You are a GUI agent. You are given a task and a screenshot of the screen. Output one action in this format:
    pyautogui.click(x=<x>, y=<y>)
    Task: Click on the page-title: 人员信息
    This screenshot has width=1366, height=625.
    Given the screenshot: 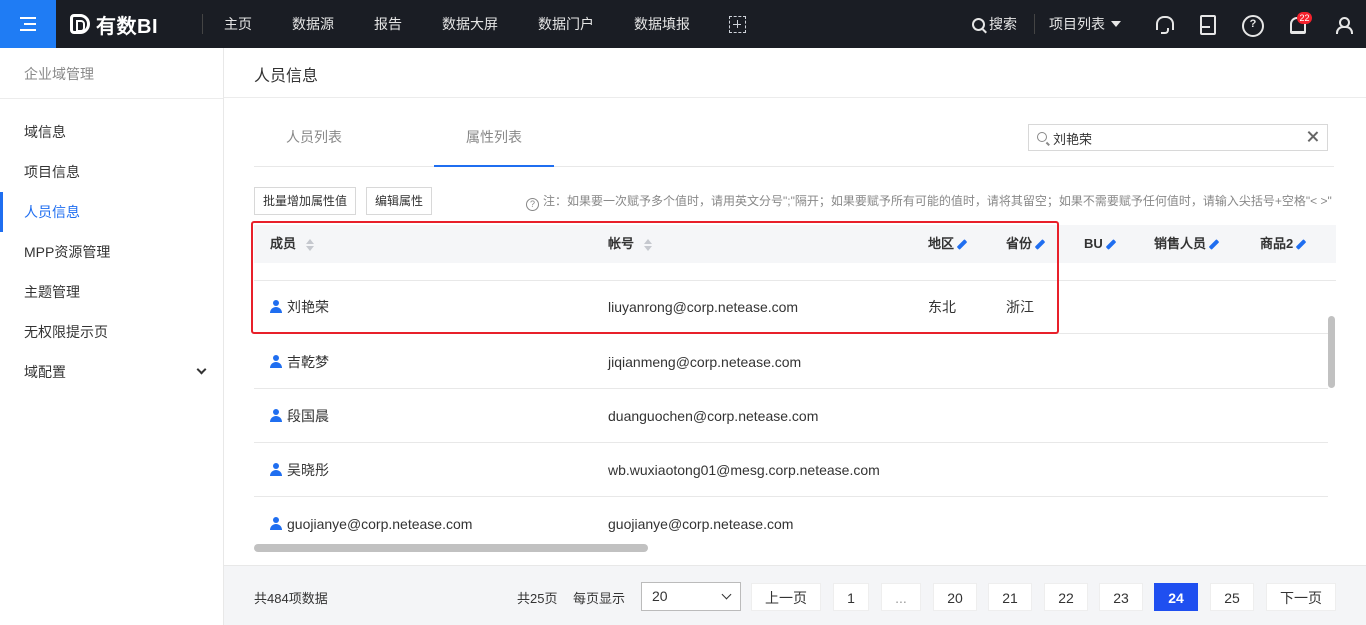 What is the action you would take?
    pyautogui.click(x=286, y=76)
    